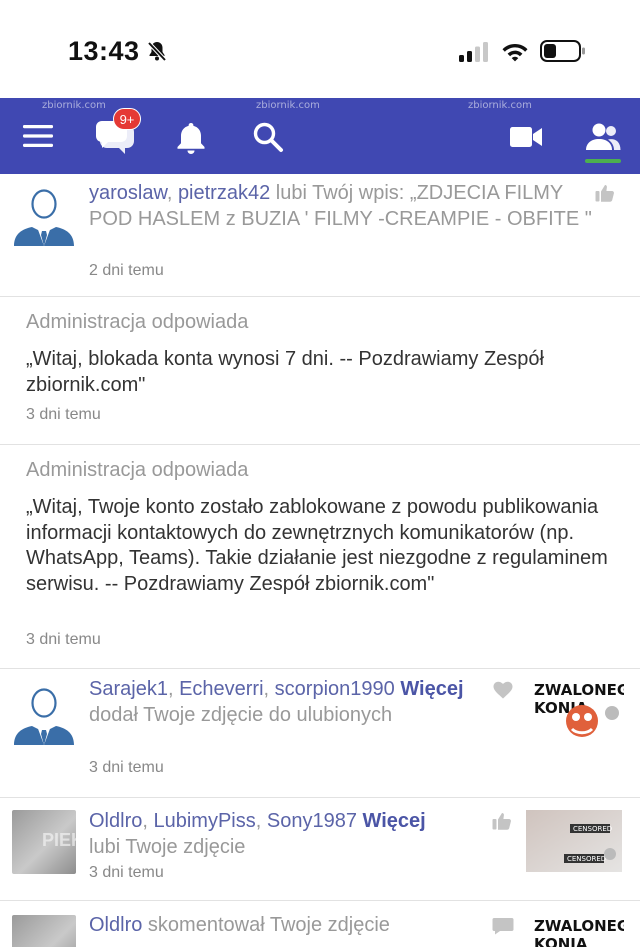 The image size is (640, 947). I want to click on username-link: Sarajek1, so click(128, 689).